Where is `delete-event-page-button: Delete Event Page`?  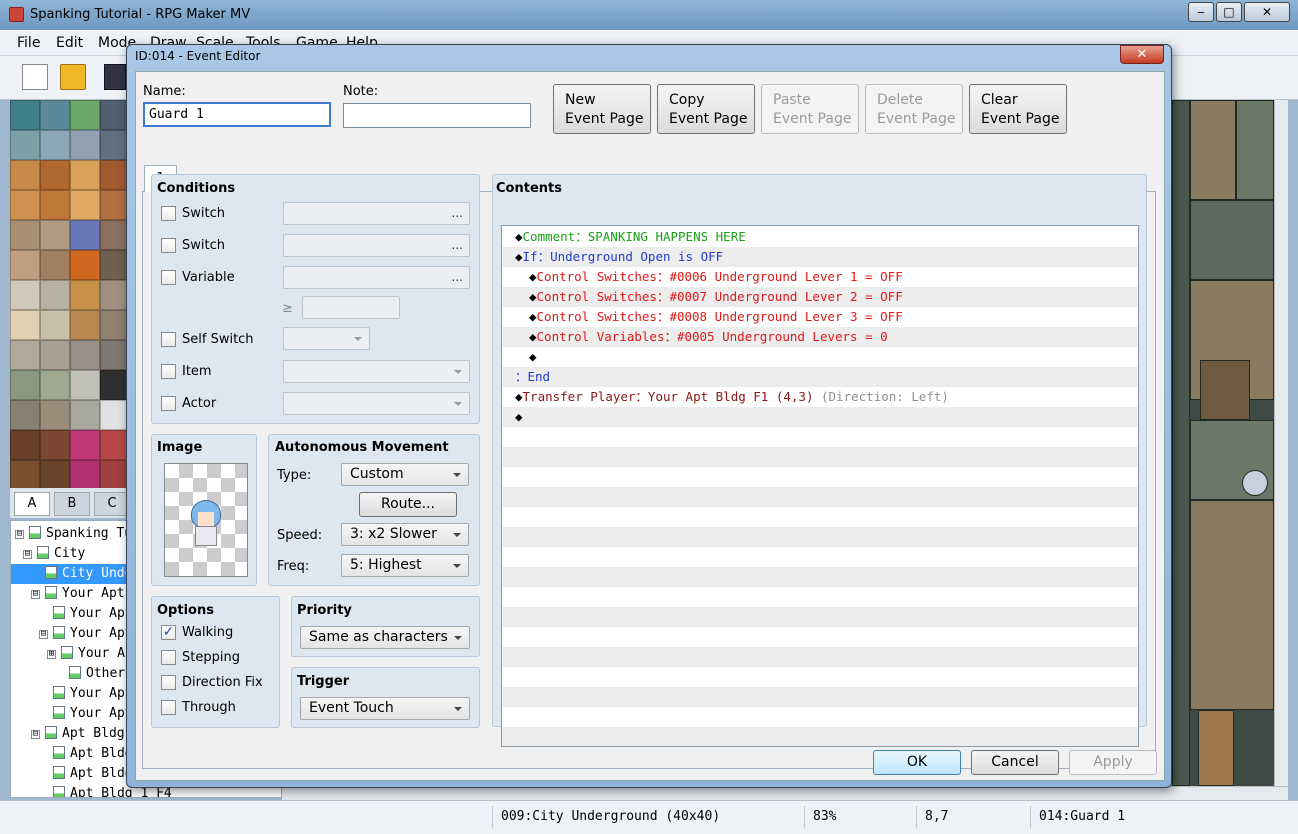 delete-event-page-button: Delete Event Page is located at coordinates (914, 109).